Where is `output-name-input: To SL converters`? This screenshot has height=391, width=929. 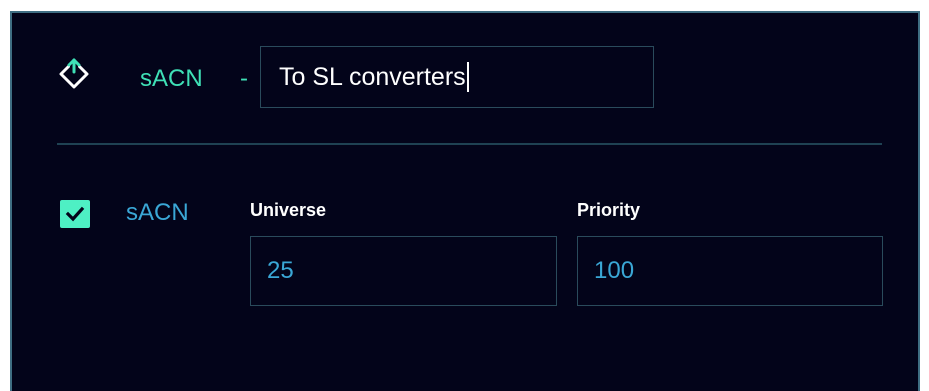
output-name-input: To SL converters is located at coordinates (457, 77).